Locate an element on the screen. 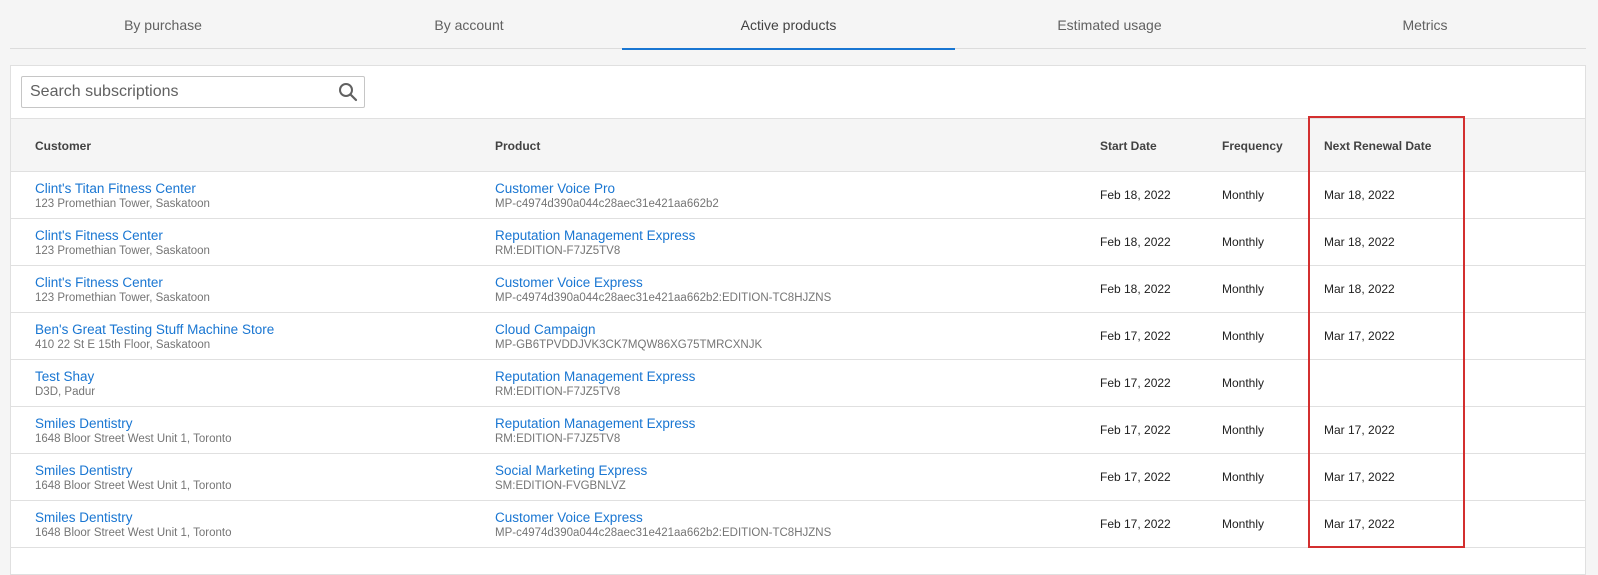 This screenshot has width=1598, height=575. column-header-frequency: Frequency is located at coordinates (1252, 146).